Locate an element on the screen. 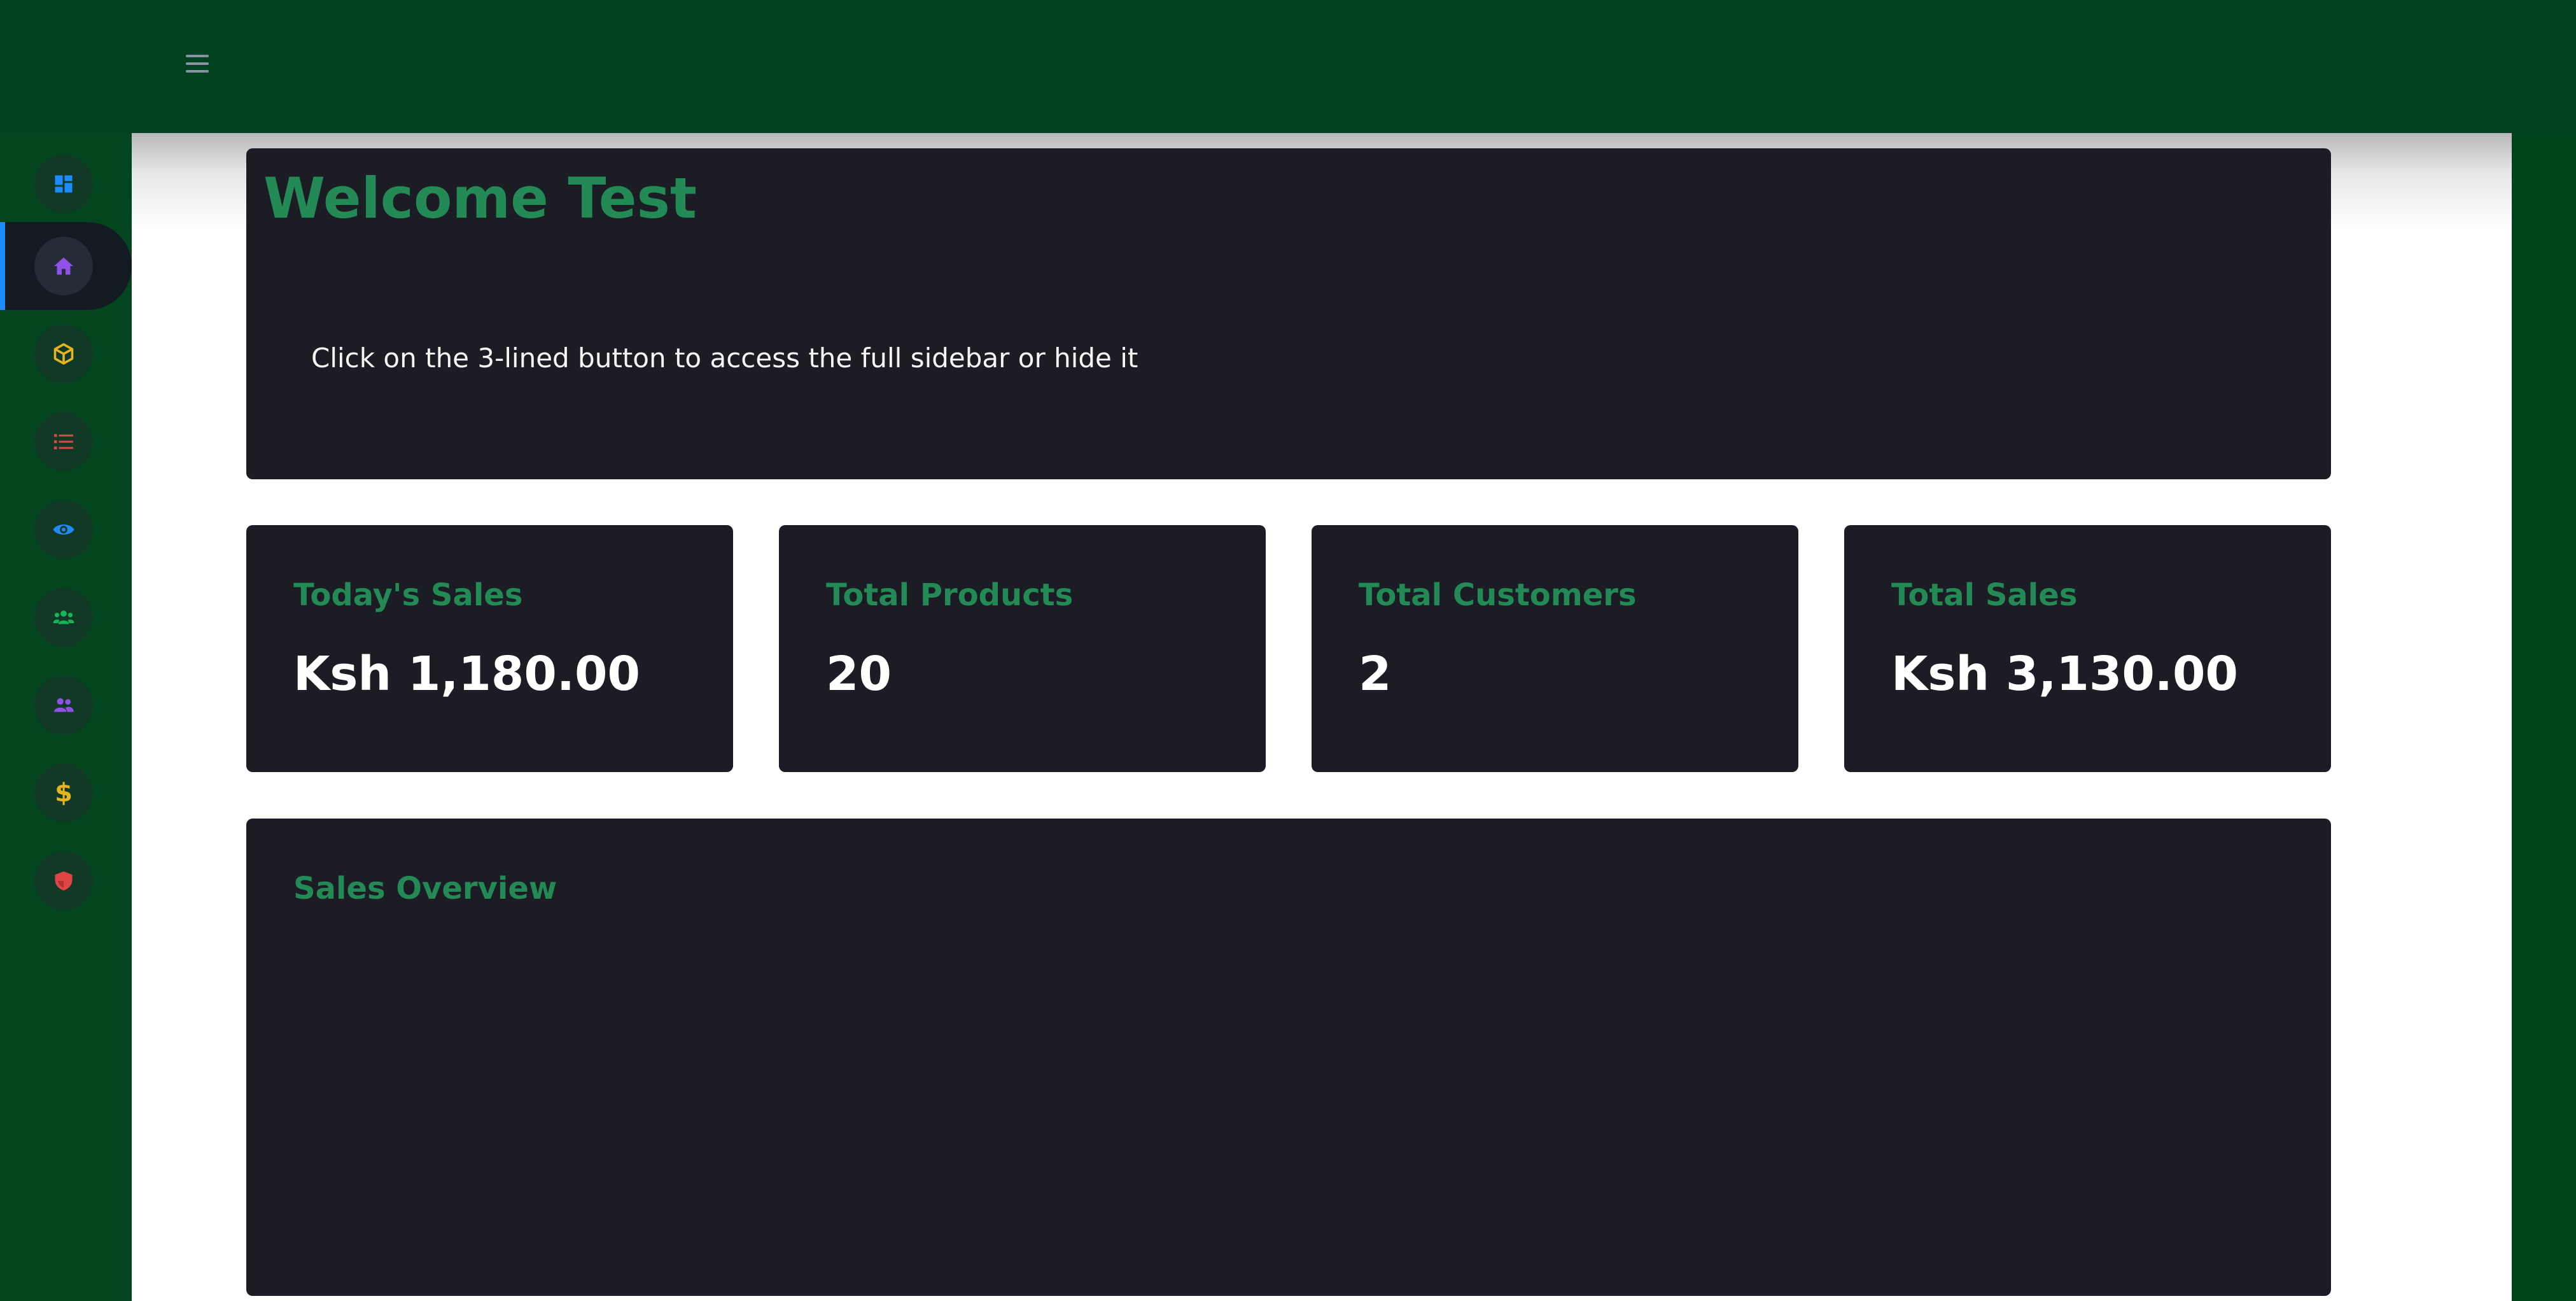 The width and height of the screenshot is (2576, 1301). dollar-icon: $ is located at coordinates (63, 793).